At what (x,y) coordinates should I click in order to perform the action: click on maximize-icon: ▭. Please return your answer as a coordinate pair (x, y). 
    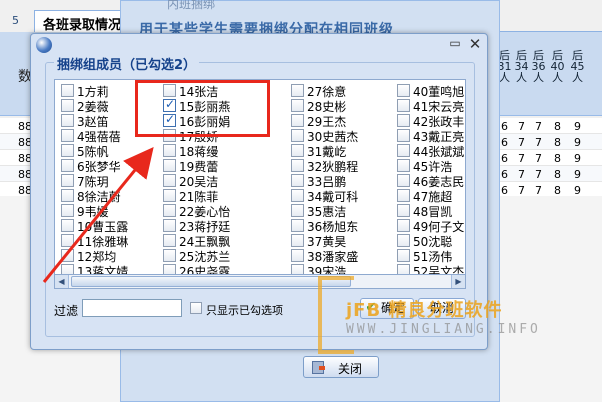
    Looking at the image, I should click on (455, 44).